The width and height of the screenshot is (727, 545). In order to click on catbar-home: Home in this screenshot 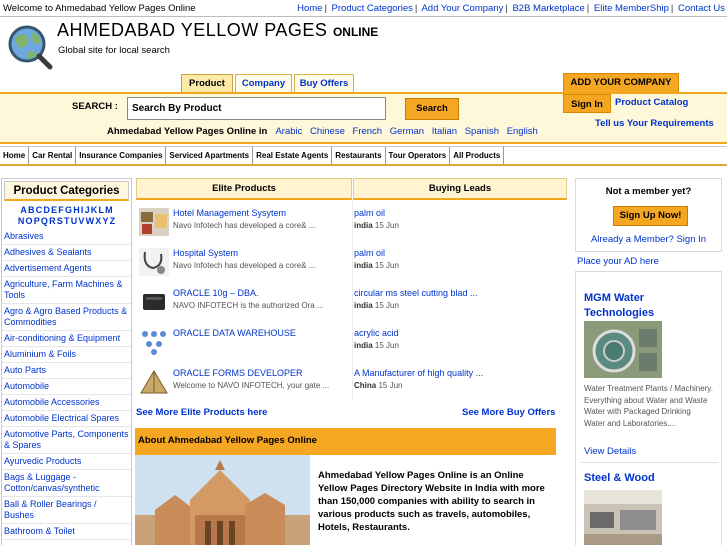, I will do `click(15, 155)`.